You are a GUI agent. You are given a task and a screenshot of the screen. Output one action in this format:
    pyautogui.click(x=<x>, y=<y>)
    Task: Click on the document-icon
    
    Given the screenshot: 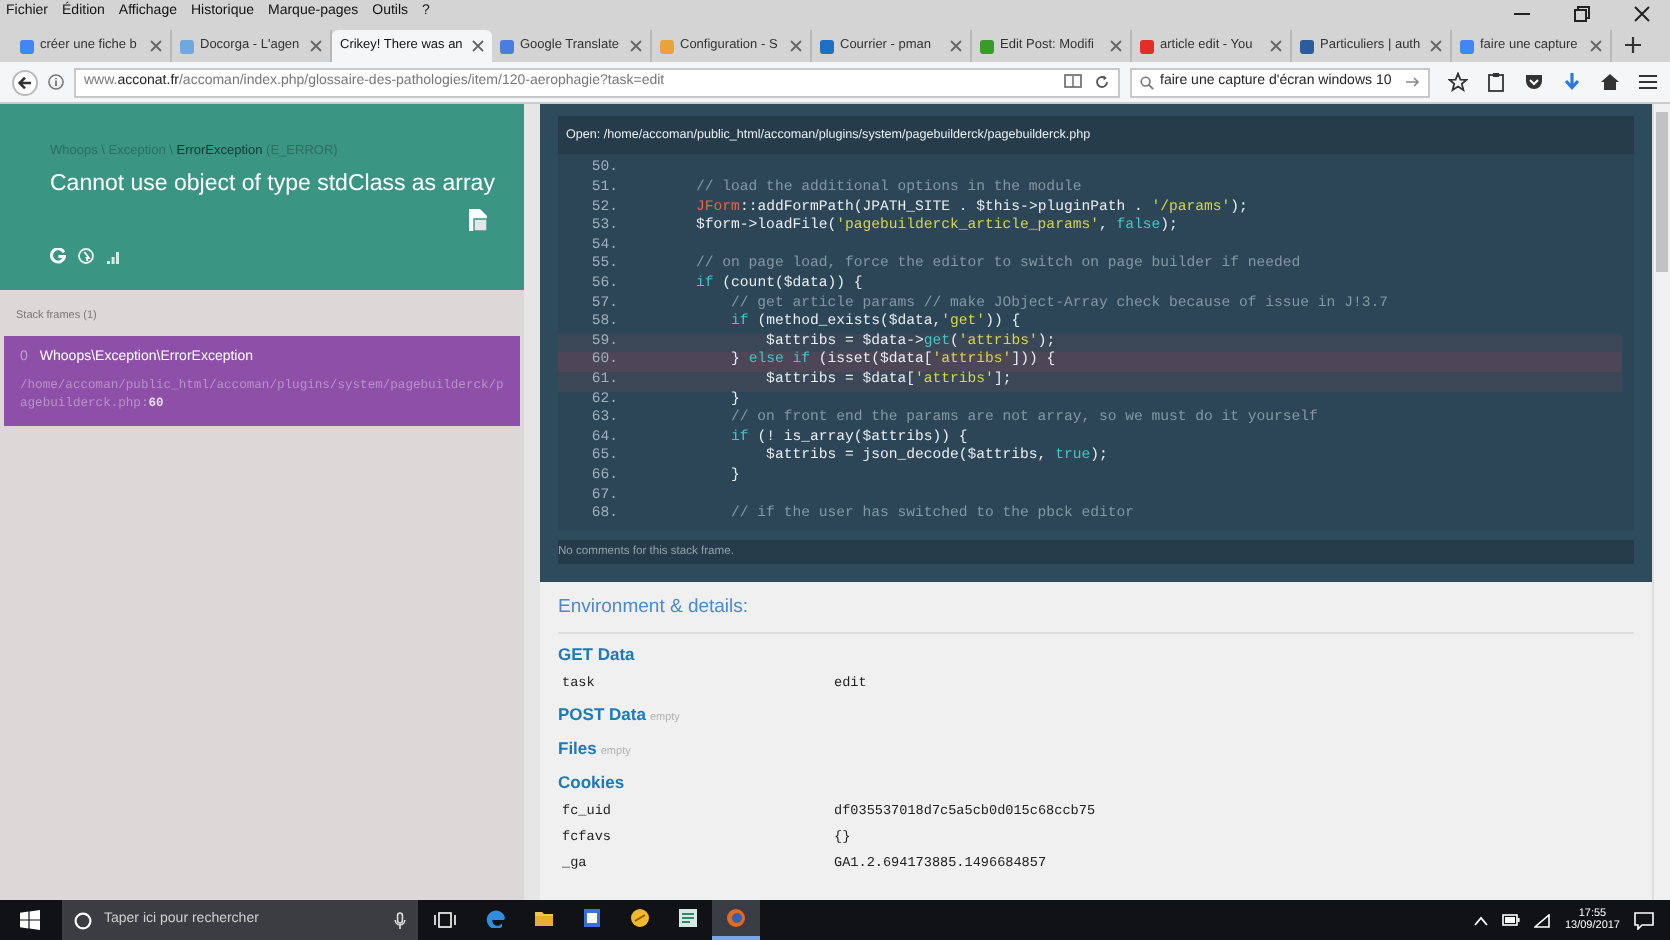 What is the action you would take?
    pyautogui.click(x=592, y=918)
    